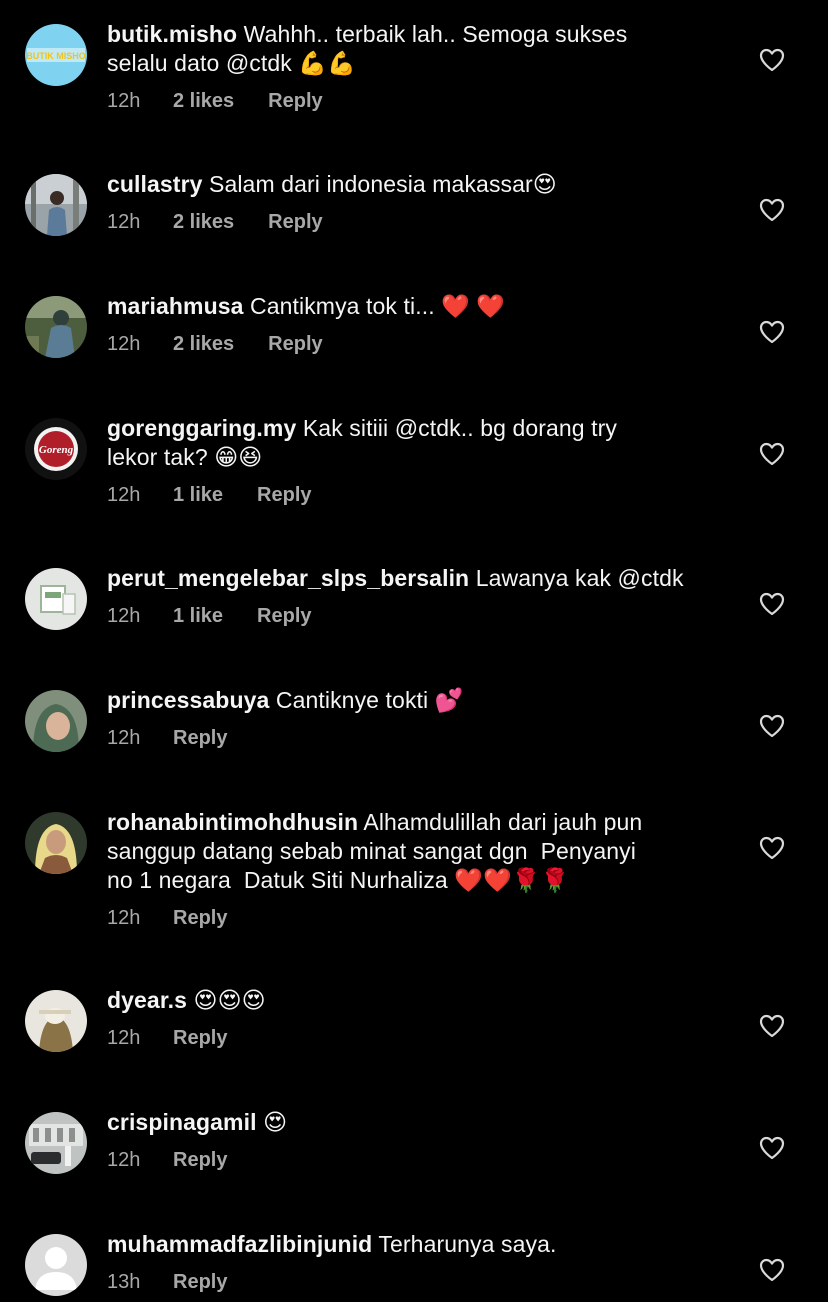 The image size is (828, 1302). Describe the element at coordinates (383, 184) in the screenshot. I see `comment-body: Salam dari indonesia makassar😍` at that location.